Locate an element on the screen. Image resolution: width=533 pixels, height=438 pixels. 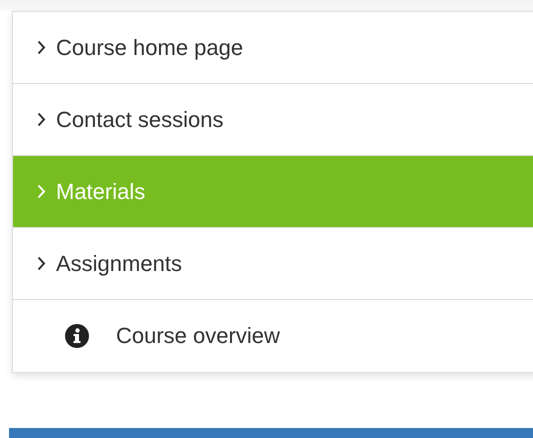
info-icon is located at coordinates (77, 336).